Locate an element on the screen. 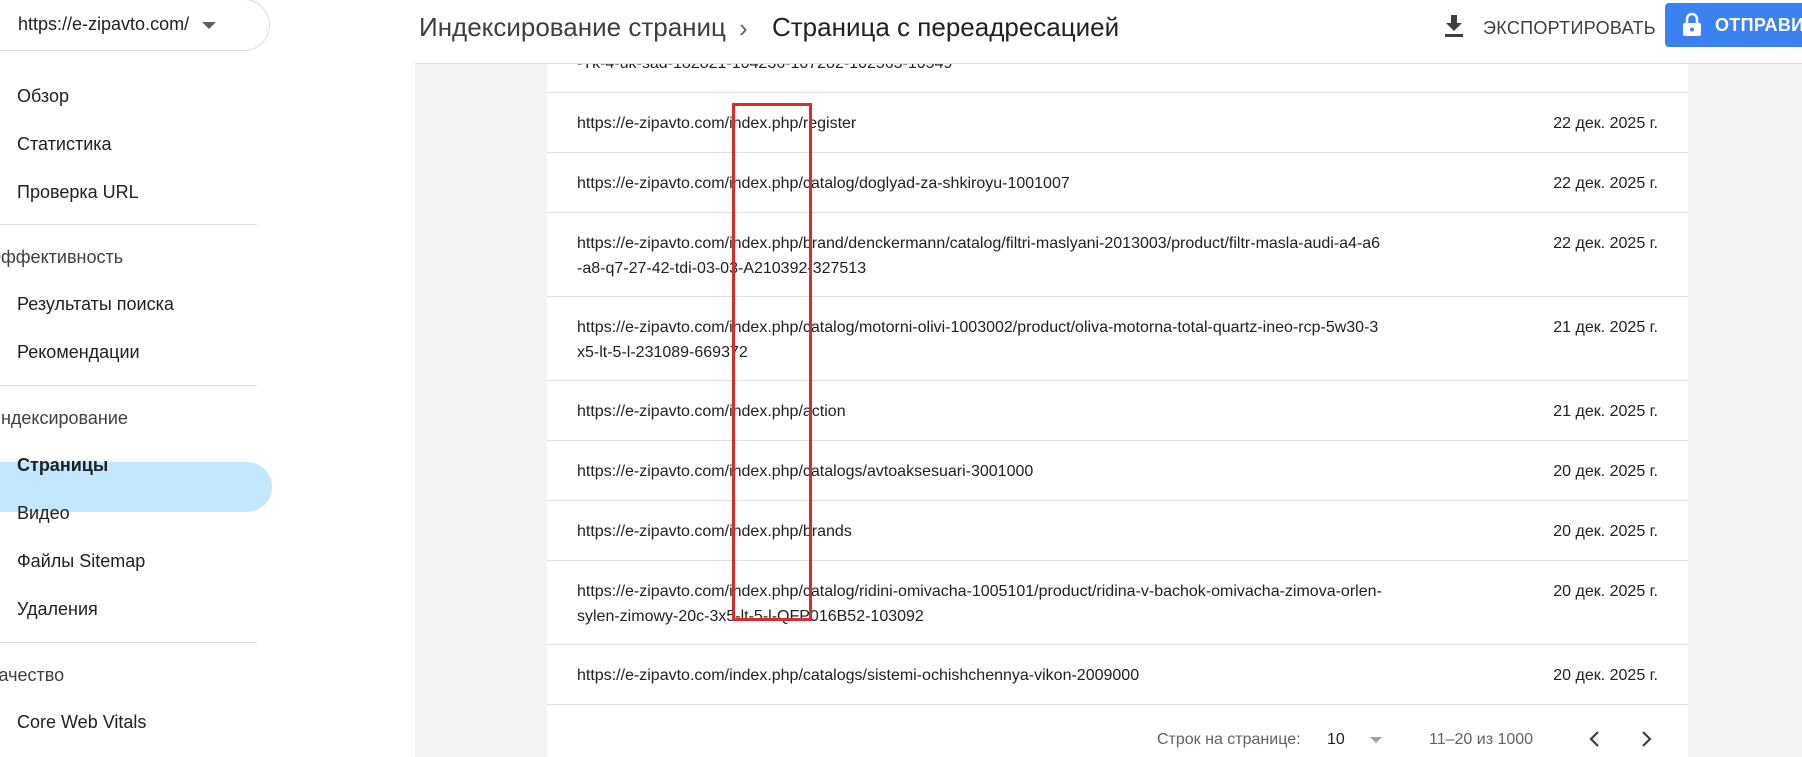 The image size is (1802, 757). nav-section-quality: Качество is located at coordinates (32, 675).